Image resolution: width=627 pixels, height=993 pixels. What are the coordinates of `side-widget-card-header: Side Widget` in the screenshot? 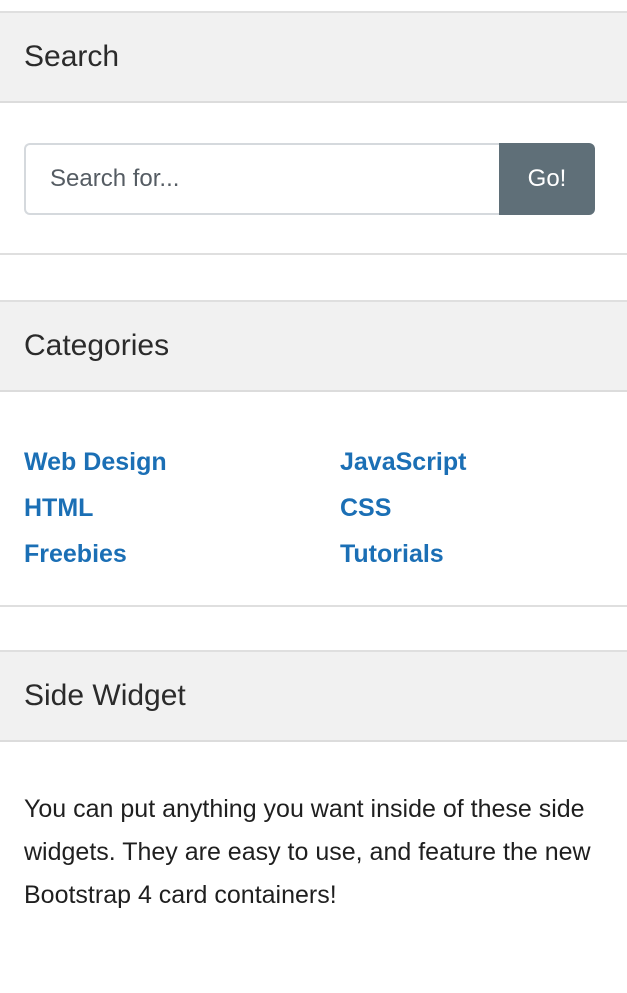 It's located at (313, 697).